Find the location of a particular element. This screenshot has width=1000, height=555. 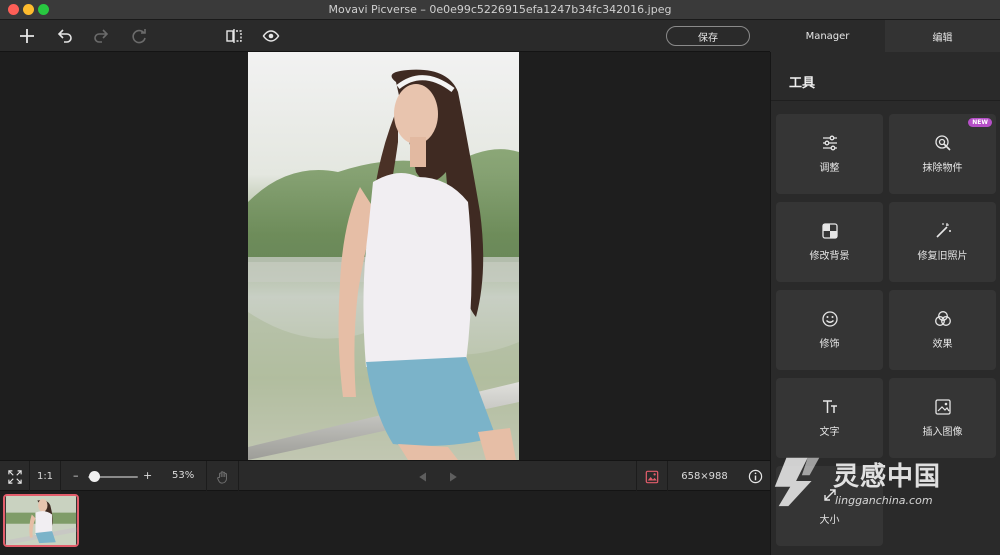

tool-adjust-label: 调整 is located at coordinates (829, 168).